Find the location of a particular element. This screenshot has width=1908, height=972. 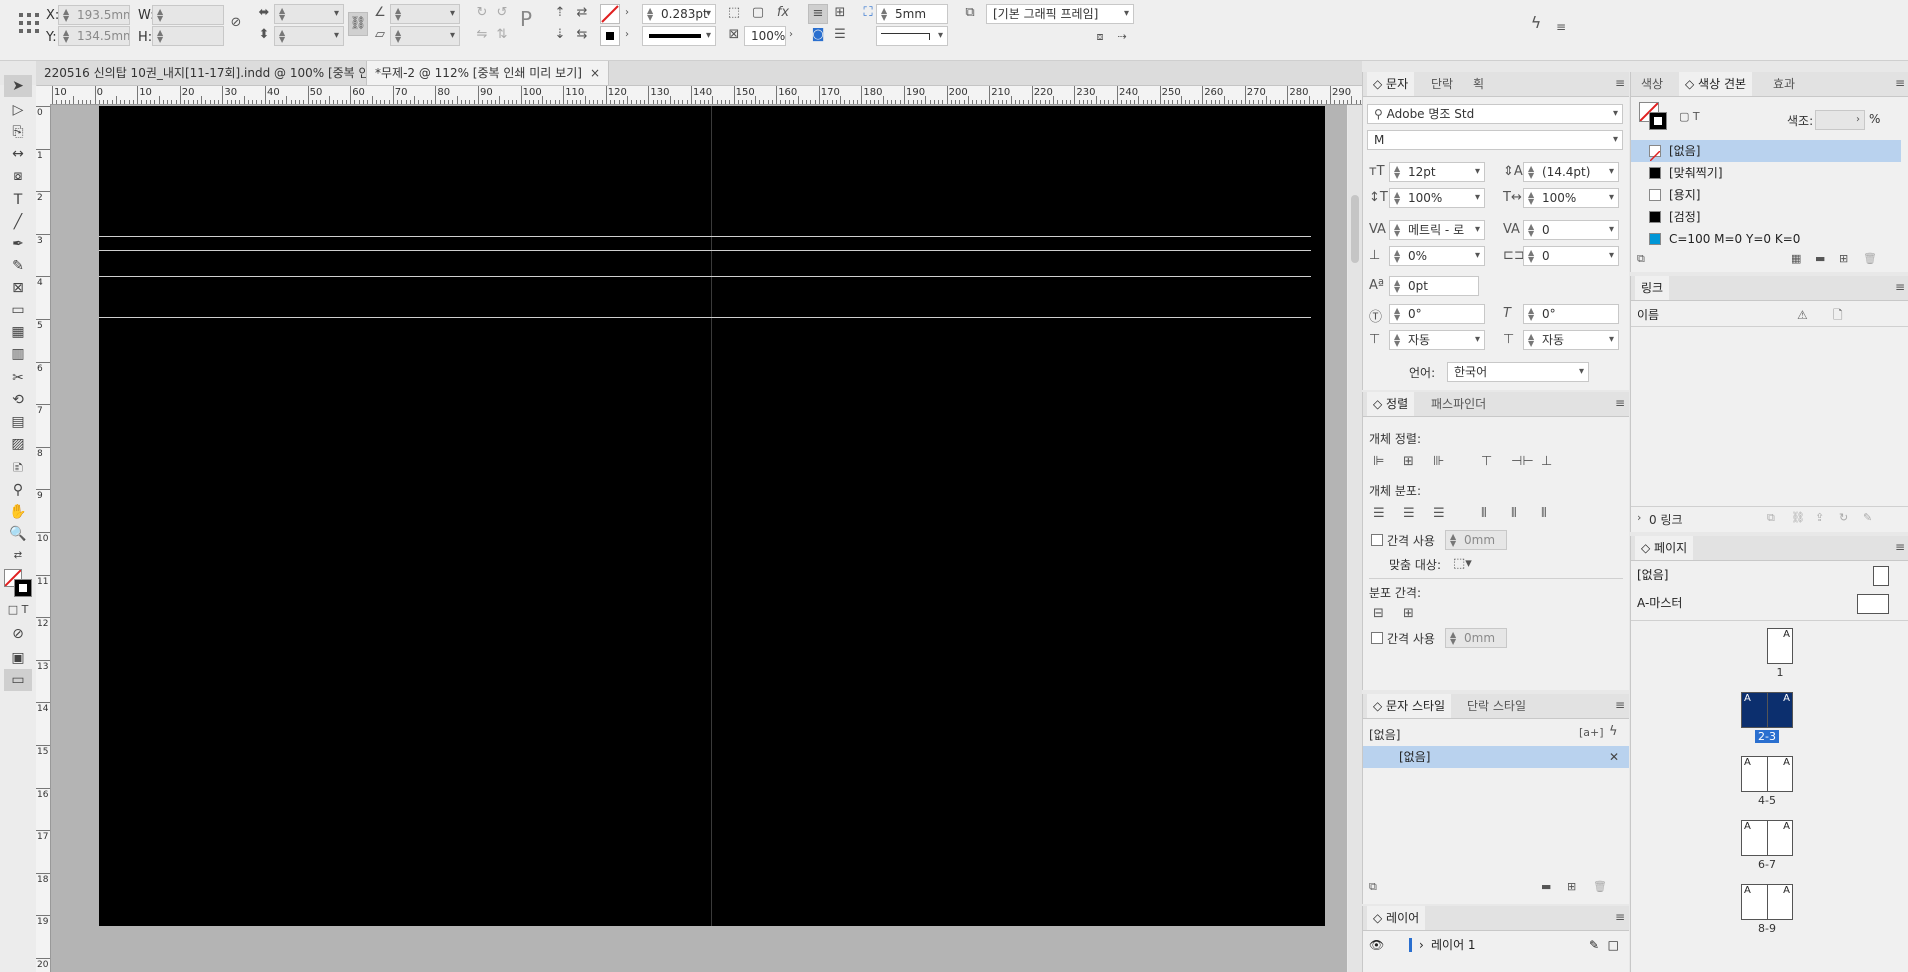

opacity-field: 100% is located at coordinates (765, 36).